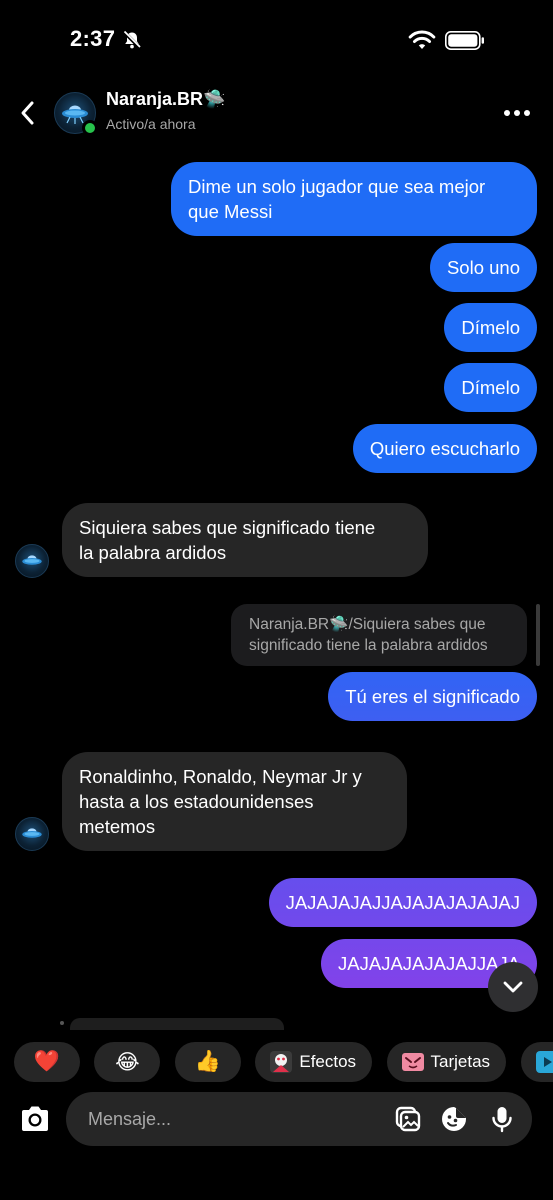 The image size is (553, 1200). What do you see at coordinates (422, 39) in the screenshot?
I see `wifi-icon` at bounding box center [422, 39].